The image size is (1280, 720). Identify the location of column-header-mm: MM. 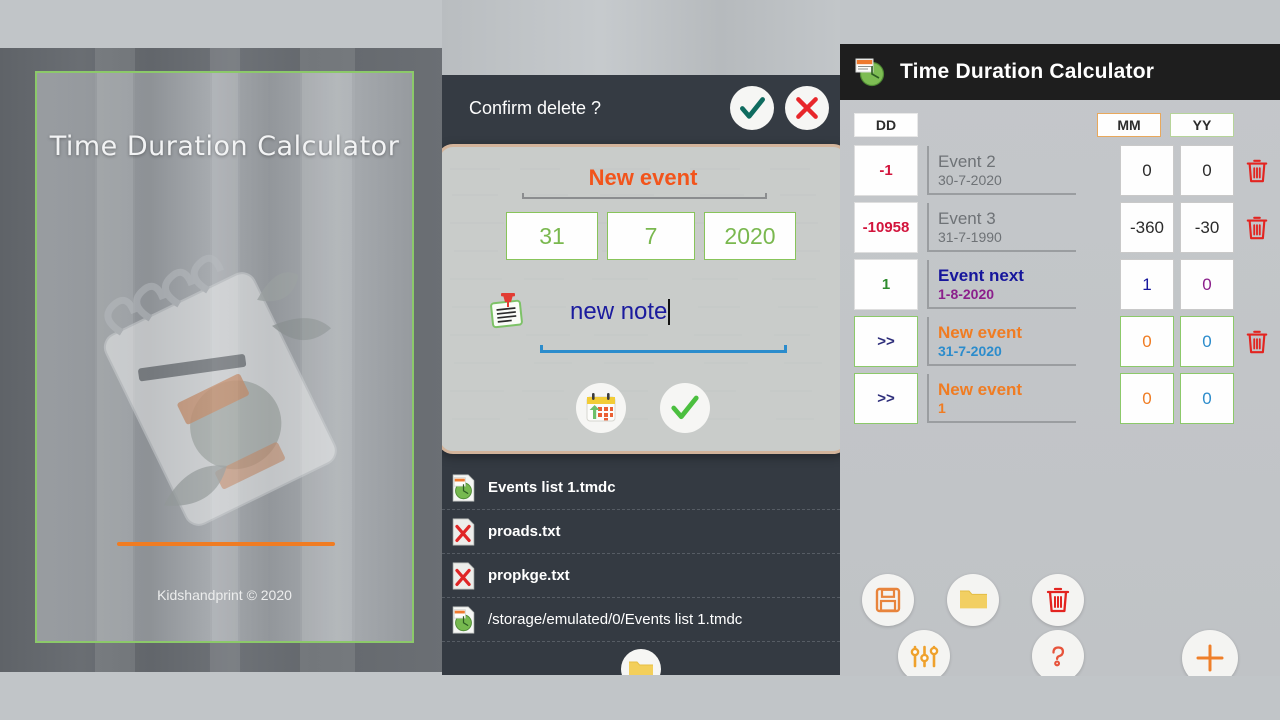
(1129, 125).